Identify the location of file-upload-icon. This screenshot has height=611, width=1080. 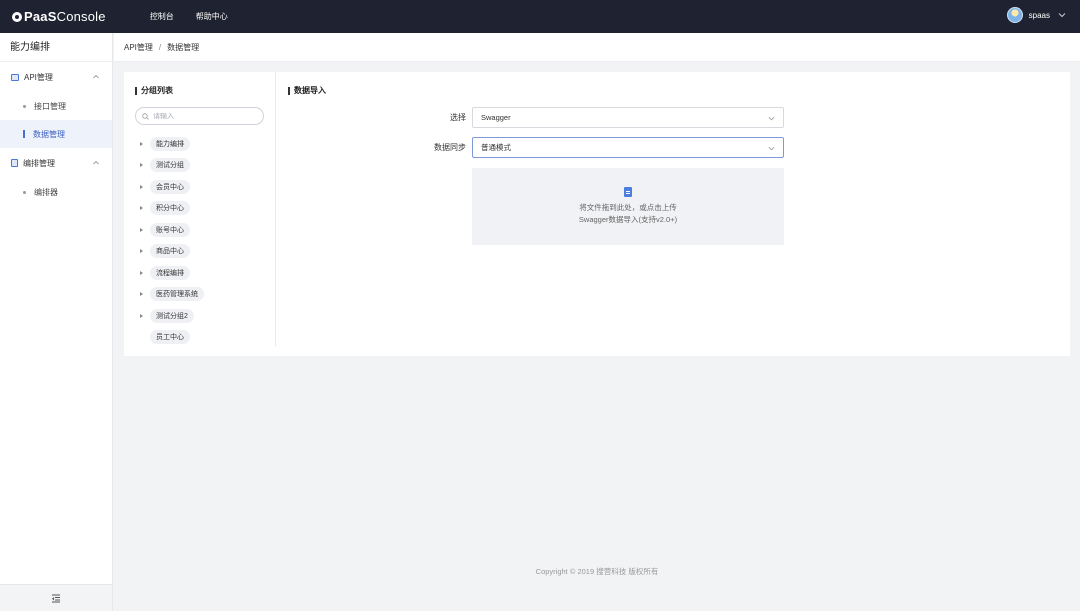
(628, 192).